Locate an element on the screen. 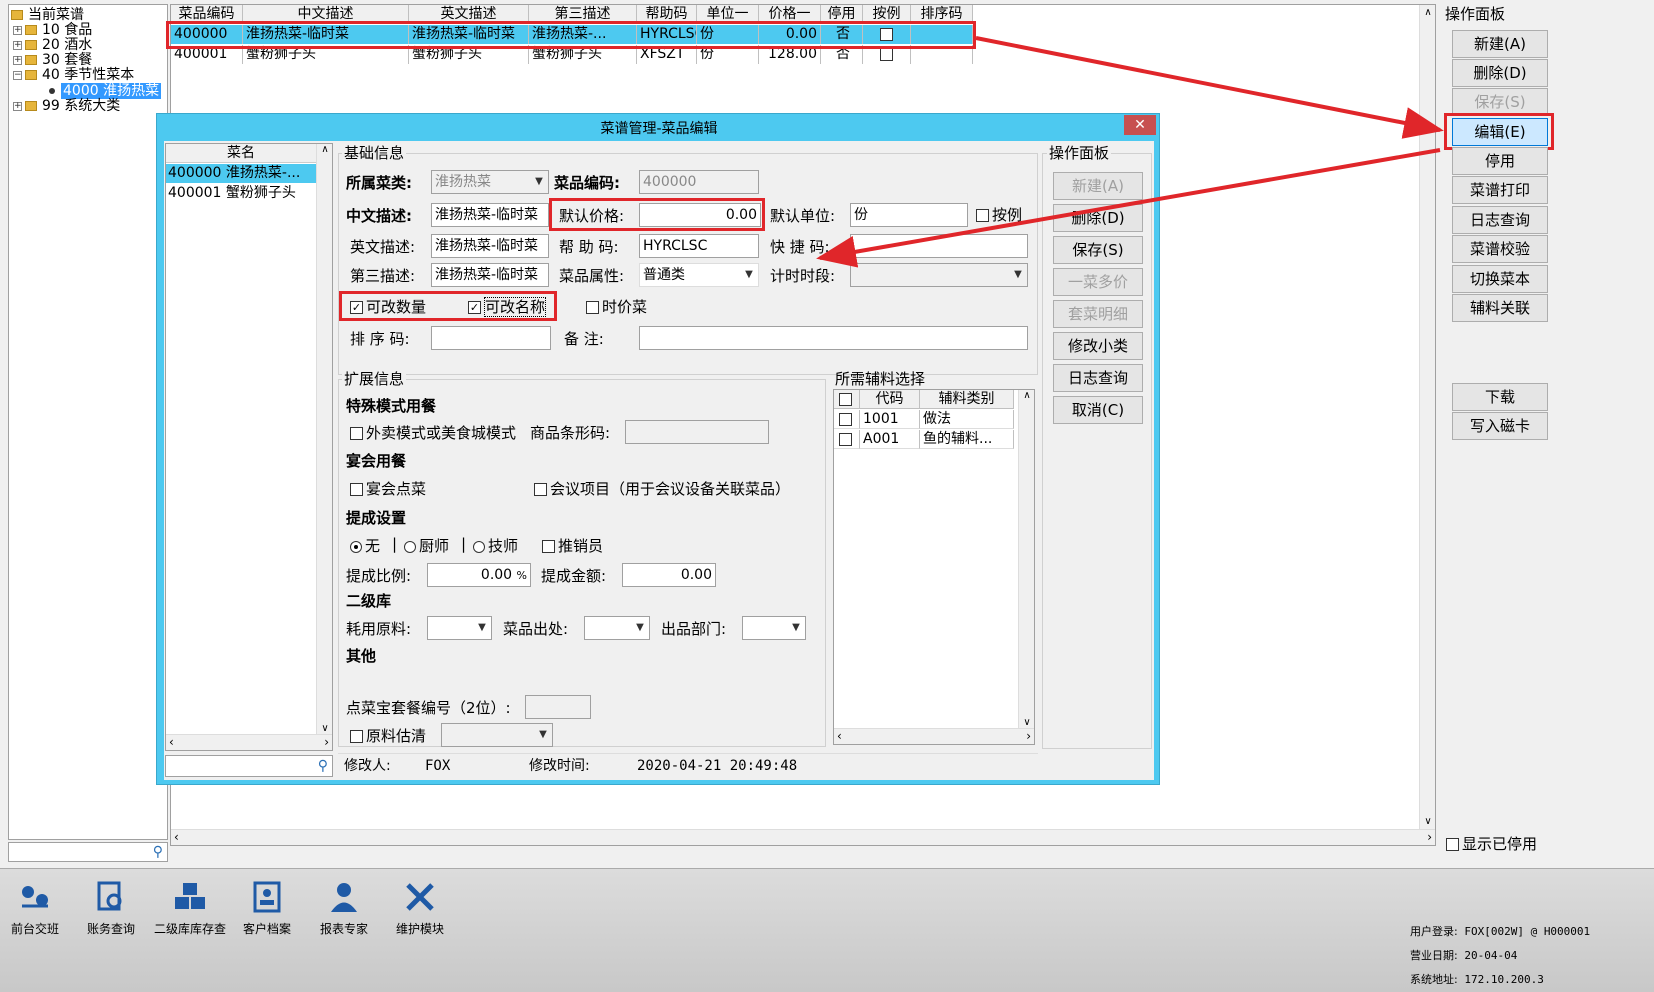  maintenance-button: 维护模块 is located at coordinates (420, 908).